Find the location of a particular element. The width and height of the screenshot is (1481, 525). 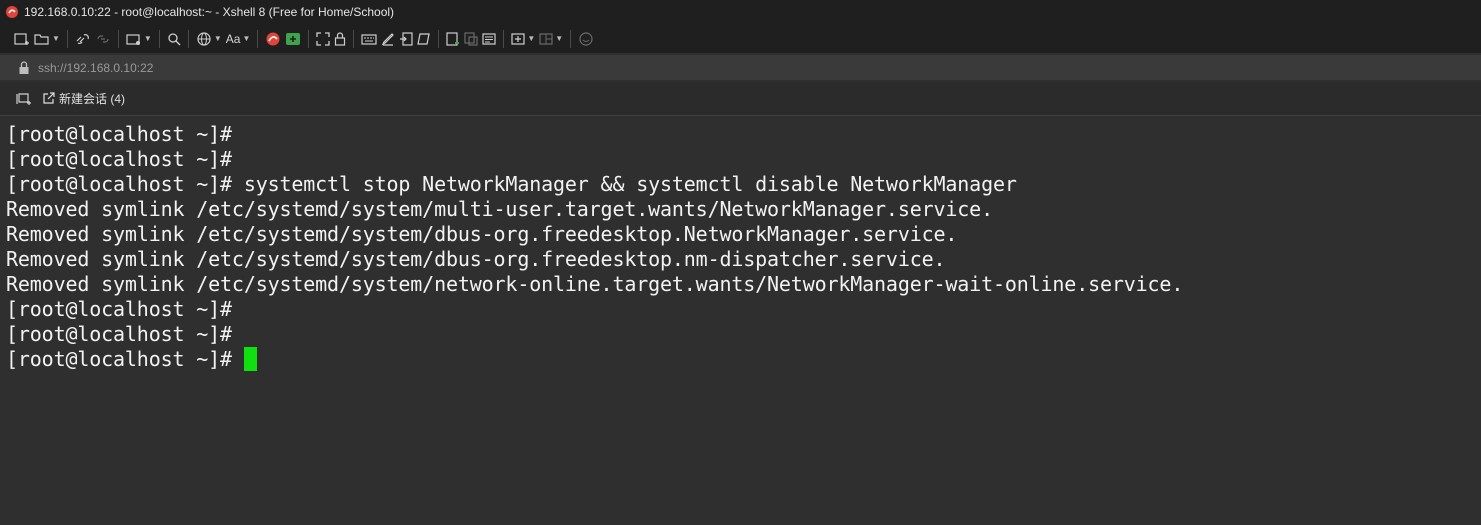

copy-file-button is located at coordinates (471, 39).